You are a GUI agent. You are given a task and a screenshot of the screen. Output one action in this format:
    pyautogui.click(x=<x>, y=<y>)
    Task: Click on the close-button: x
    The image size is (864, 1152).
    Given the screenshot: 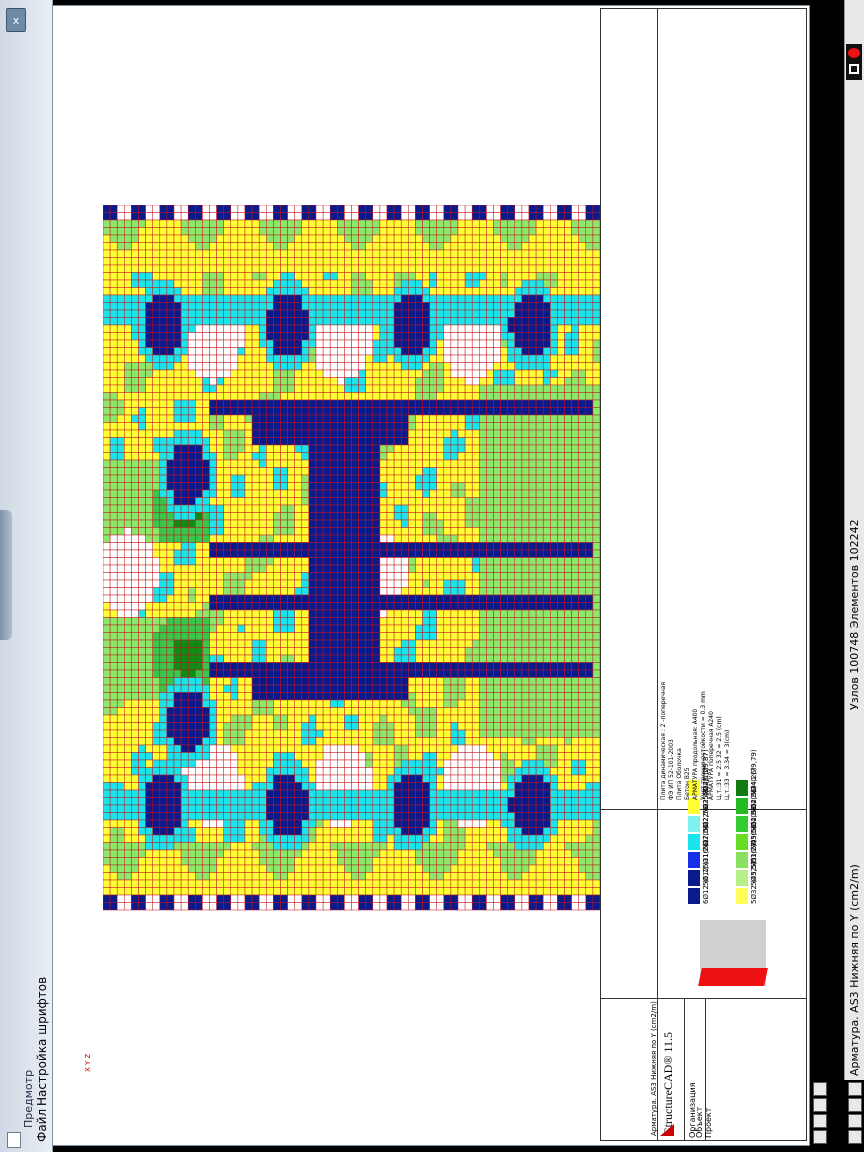 What is the action you would take?
    pyautogui.click(x=16, y=20)
    